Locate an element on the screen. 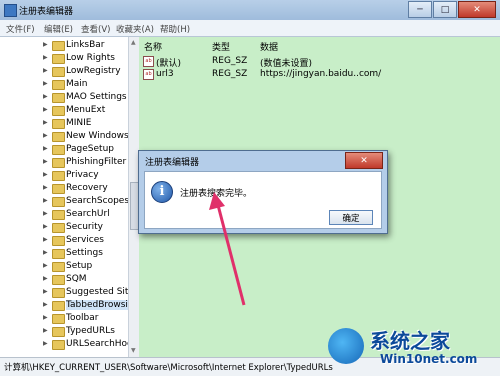 This screenshot has width=500, height=376. annotation-arrow-icon is located at coordinates (227, 249).